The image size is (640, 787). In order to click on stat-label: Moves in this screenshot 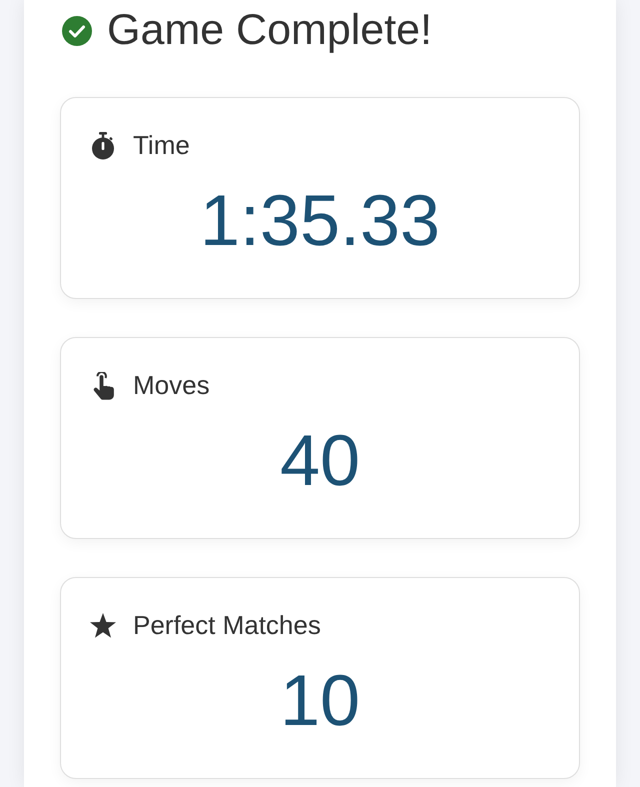, I will do `click(171, 386)`.